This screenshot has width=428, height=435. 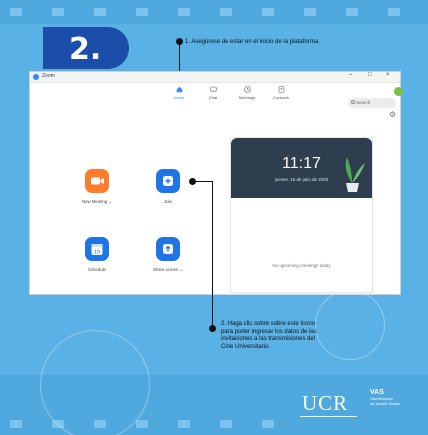 What do you see at coordinates (212, 328) in the screenshot?
I see `callout-2-marker` at bounding box center [212, 328].